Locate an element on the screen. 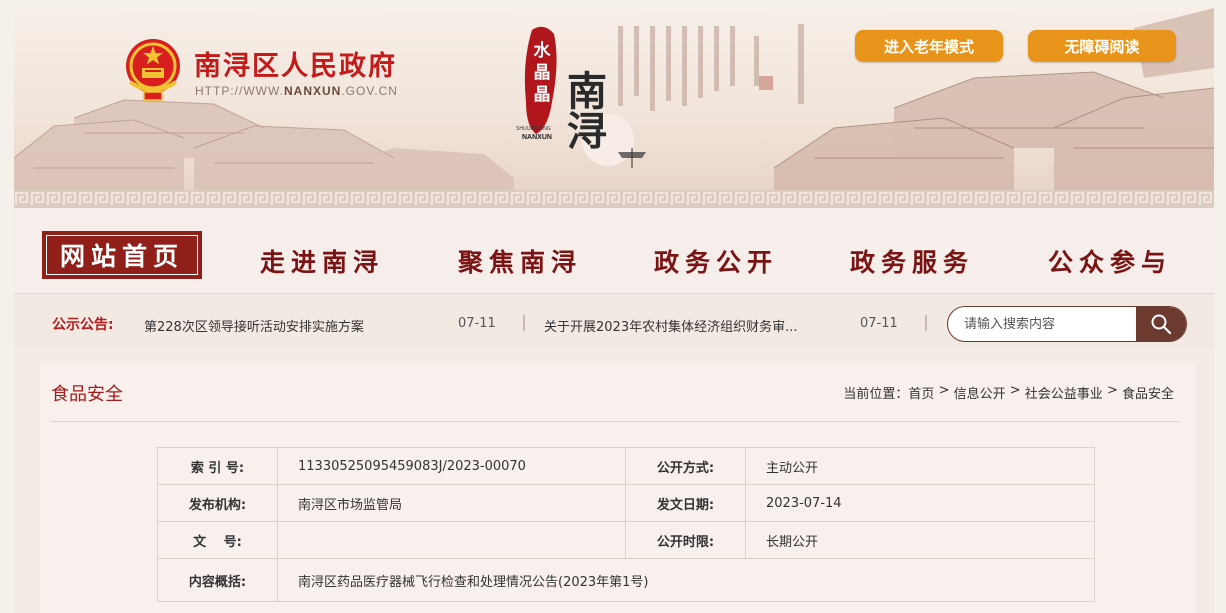 This screenshot has width=1226, height=613. nav-item-home: 网站首页 is located at coordinates (122, 255).